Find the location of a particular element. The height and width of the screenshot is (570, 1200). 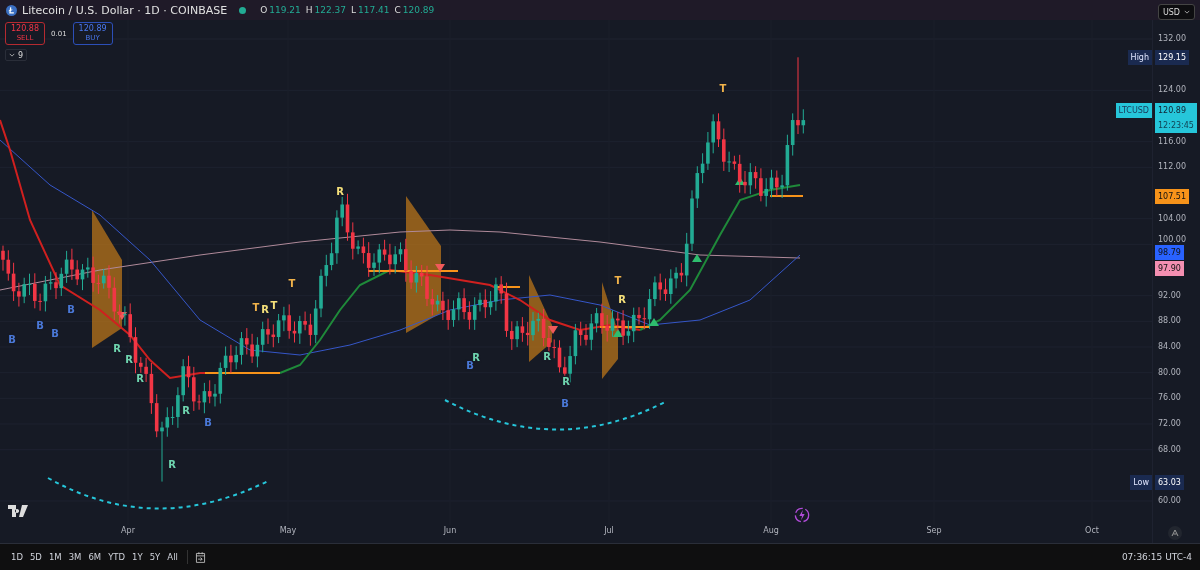

price-tick: 112.00 is located at coordinates (1172, 167).